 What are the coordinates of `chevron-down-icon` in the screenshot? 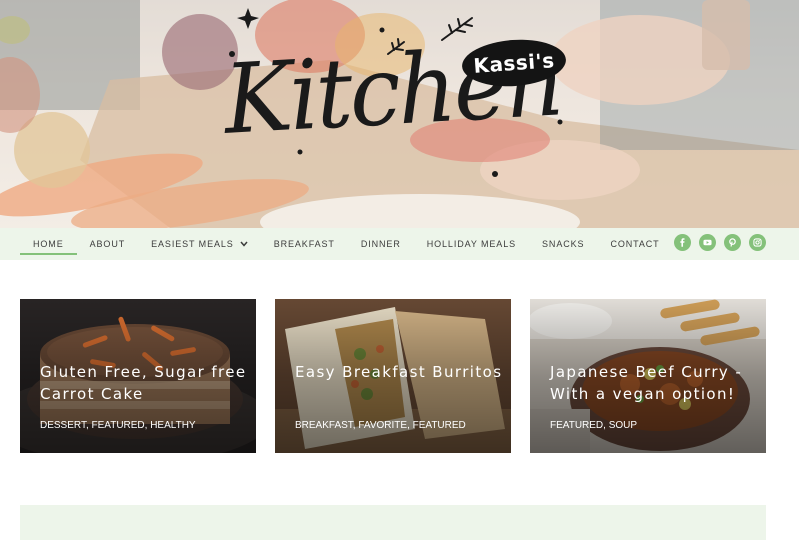 It's located at (244, 244).